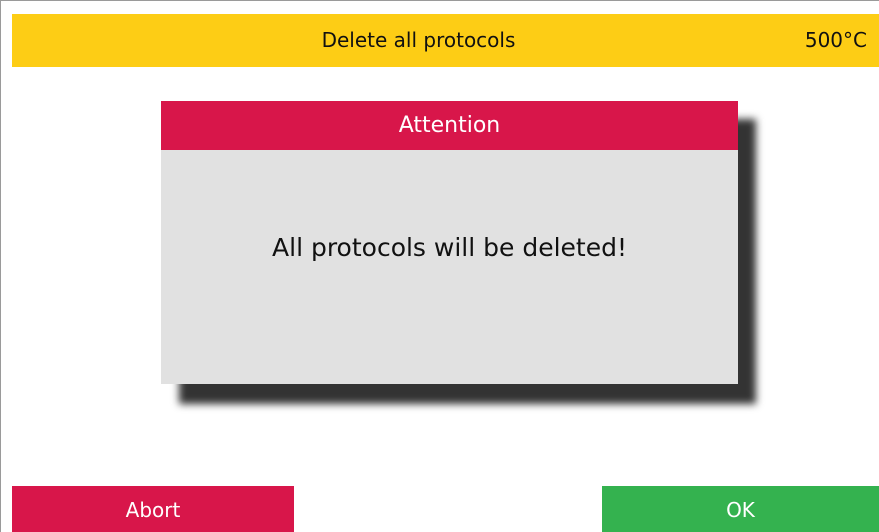 The width and height of the screenshot is (879, 532). I want to click on dialog-title: Attention, so click(449, 125).